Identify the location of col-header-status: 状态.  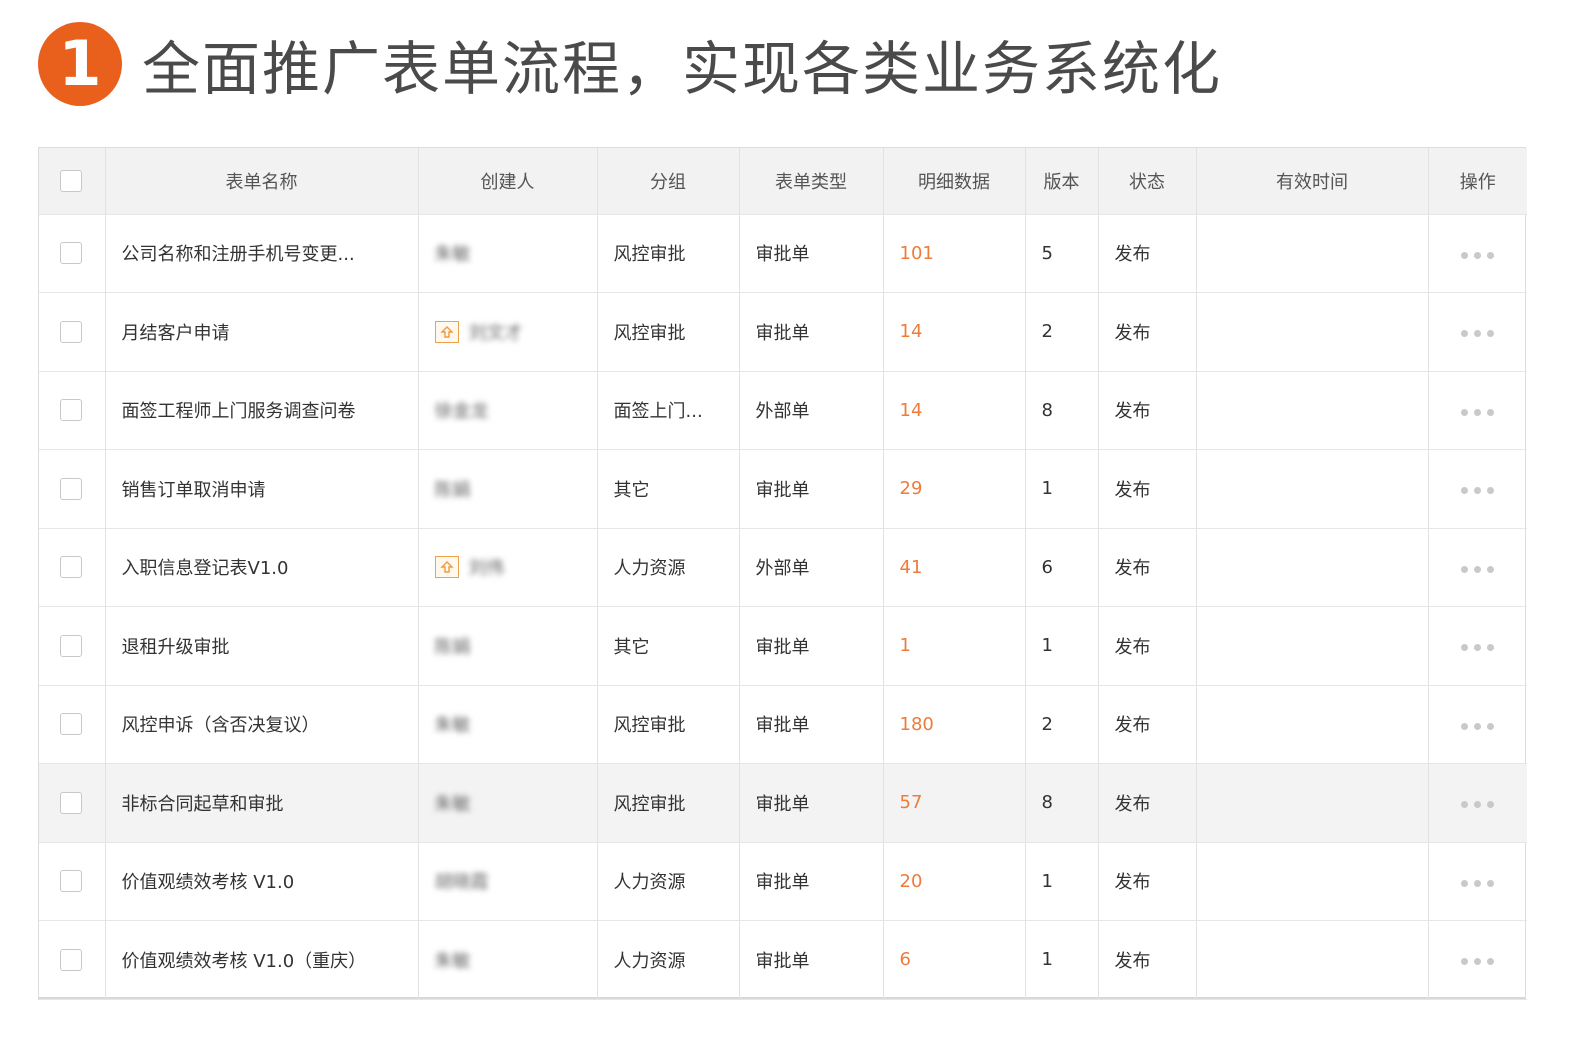
(1147, 181).